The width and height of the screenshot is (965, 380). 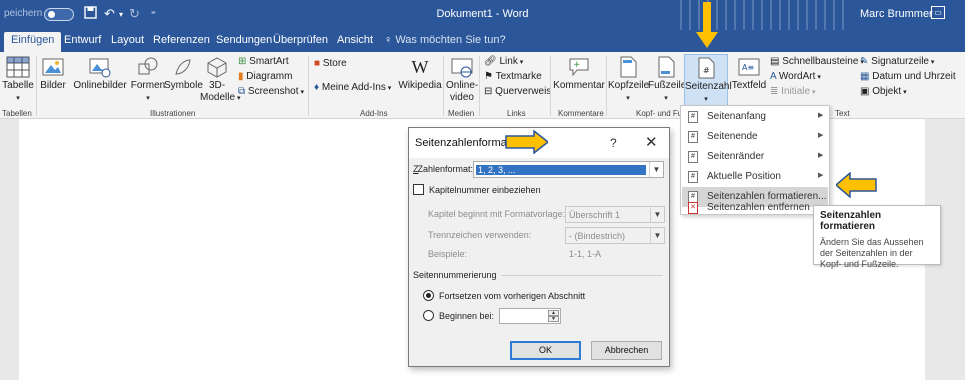 I want to click on continue-numbering-radio, so click(x=428, y=295).